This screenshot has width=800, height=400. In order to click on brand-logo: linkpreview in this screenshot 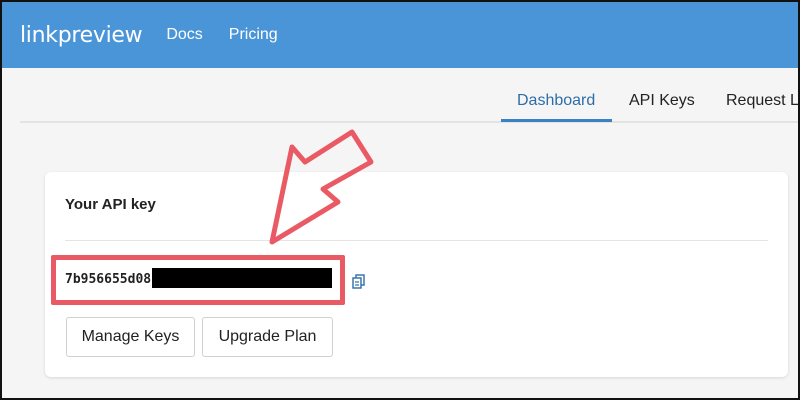, I will do `click(81, 35)`.